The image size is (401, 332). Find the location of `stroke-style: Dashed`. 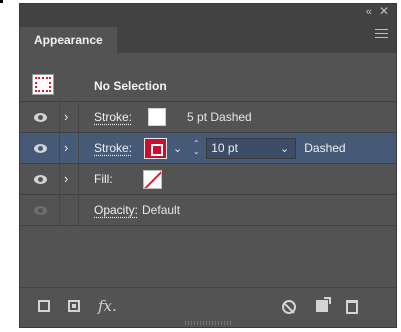

stroke-style: Dashed is located at coordinates (324, 148).